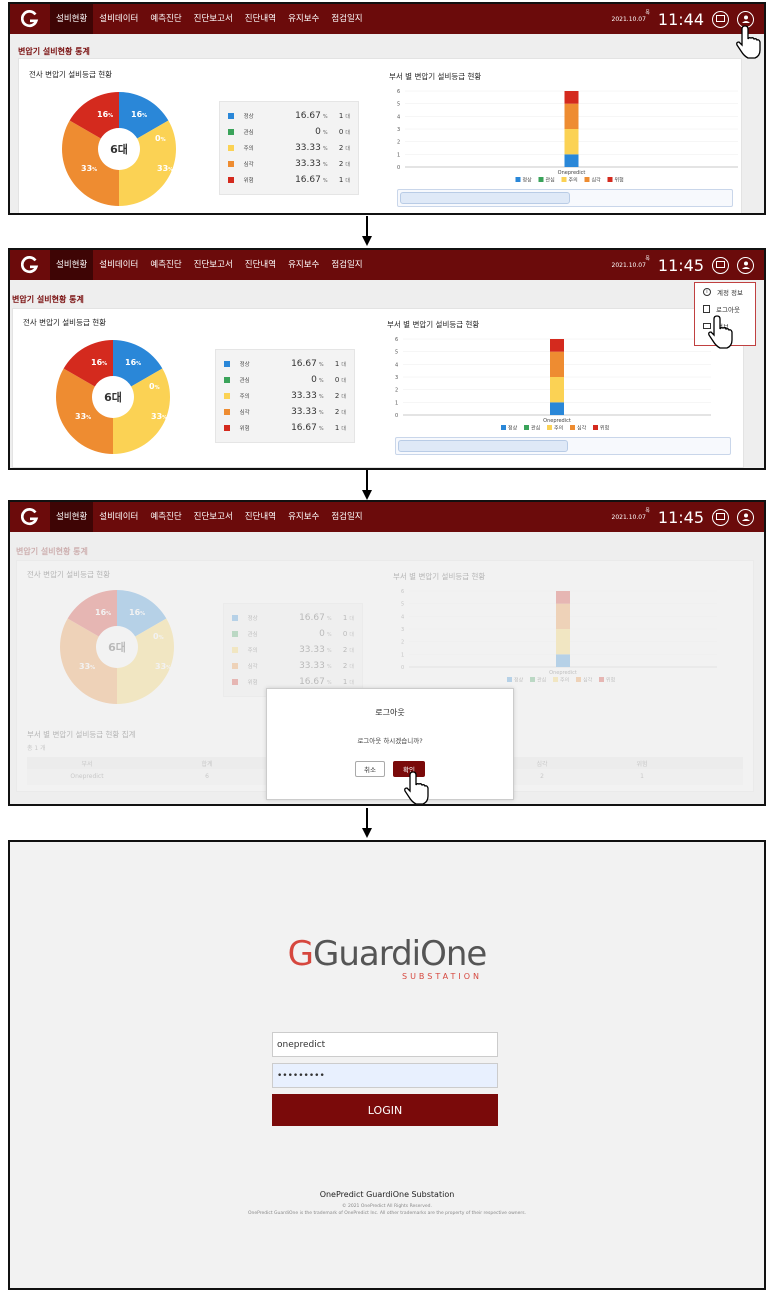 The image size is (768, 1293). I want to click on legend-name: 위험, so click(244, 429).